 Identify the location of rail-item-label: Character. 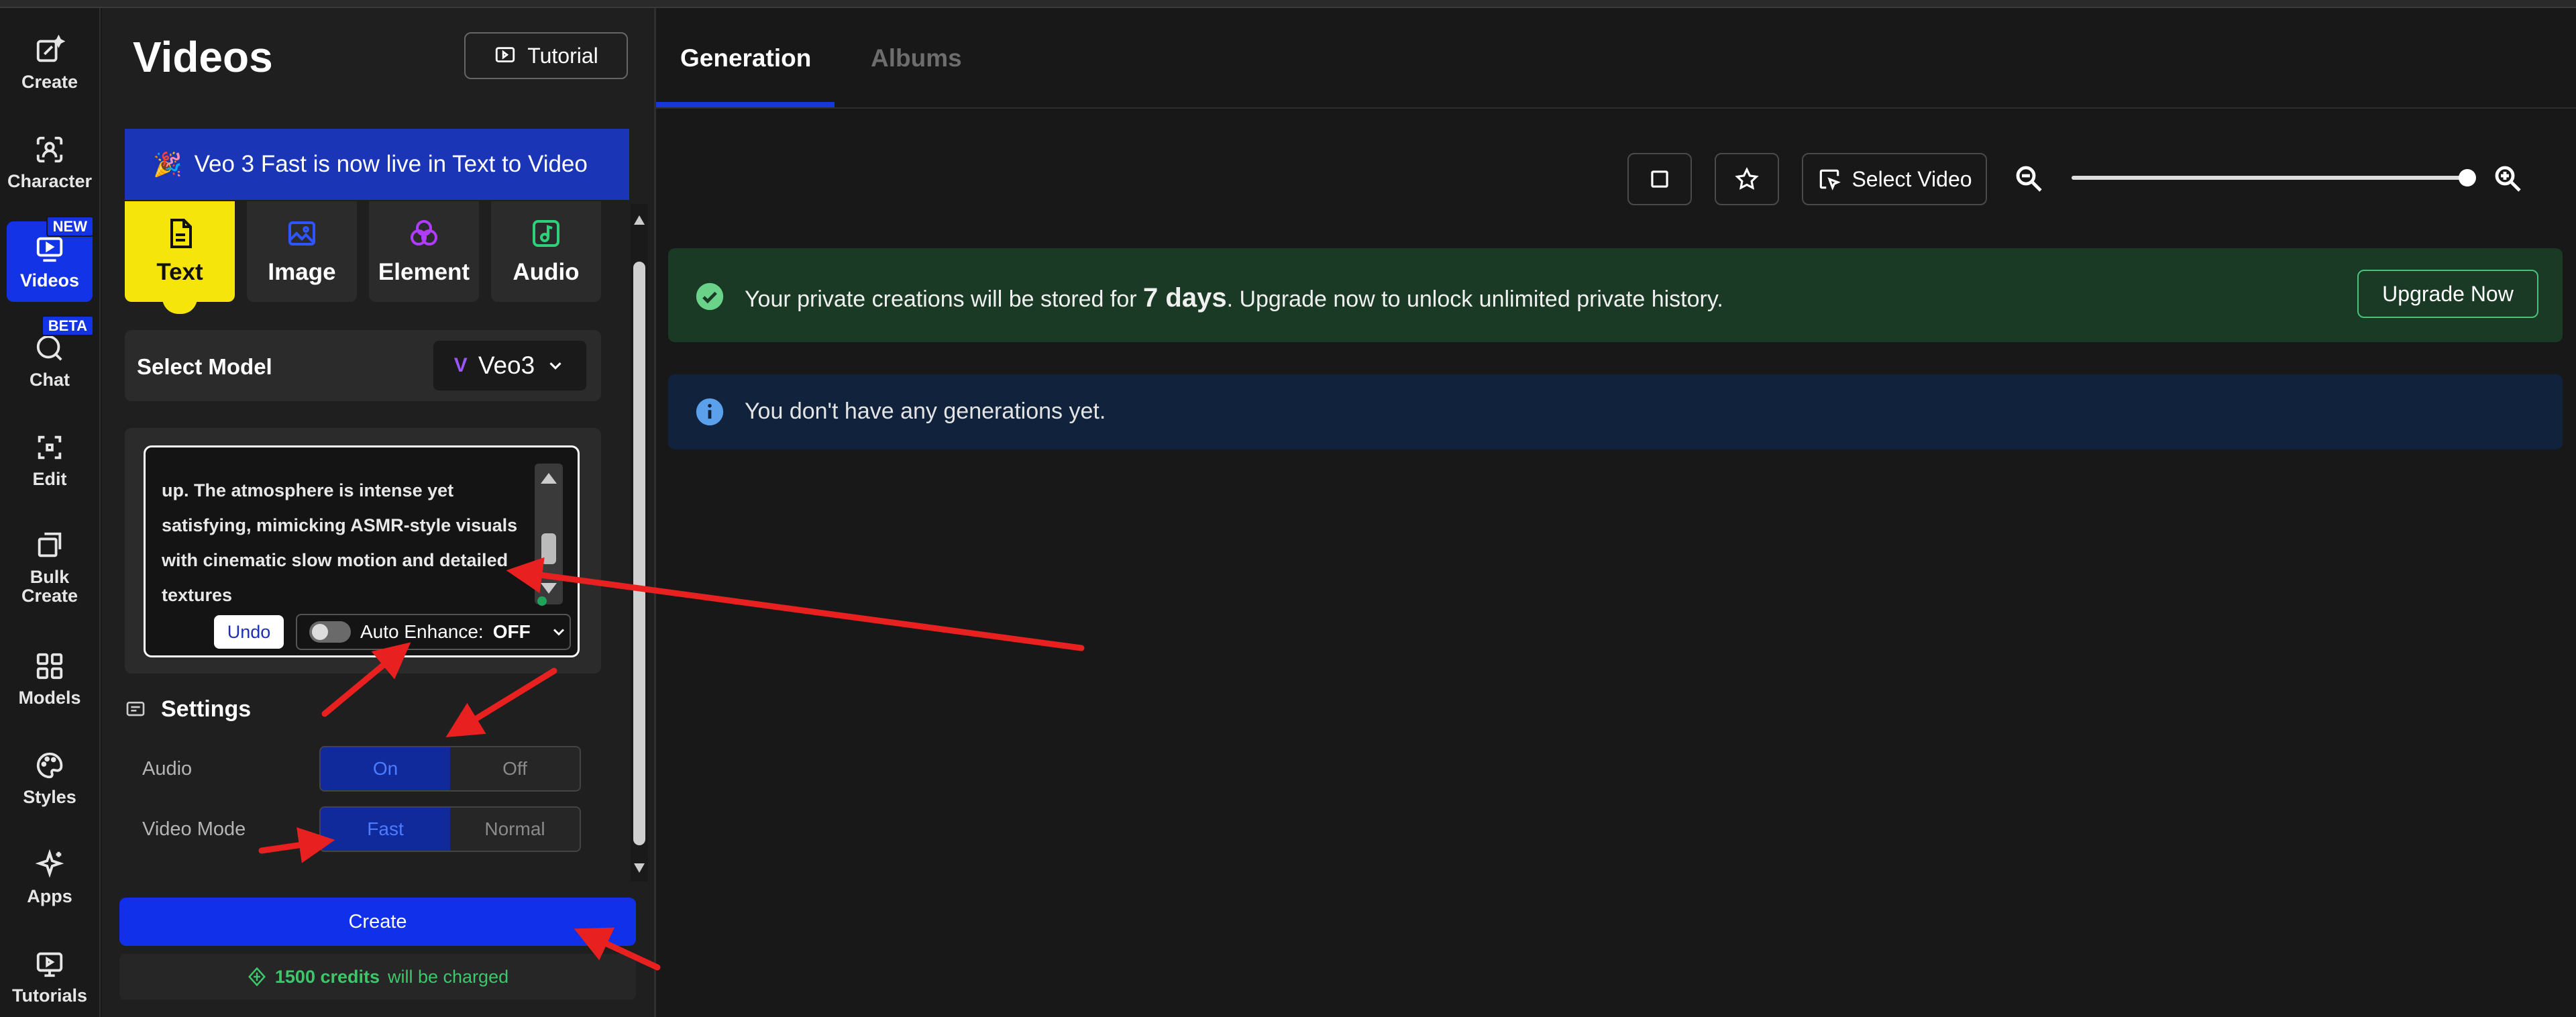
(50, 180).